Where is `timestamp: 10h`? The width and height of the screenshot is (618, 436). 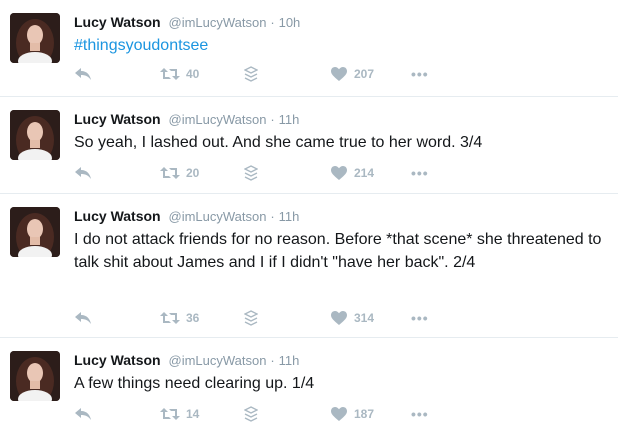 timestamp: 10h is located at coordinates (290, 22).